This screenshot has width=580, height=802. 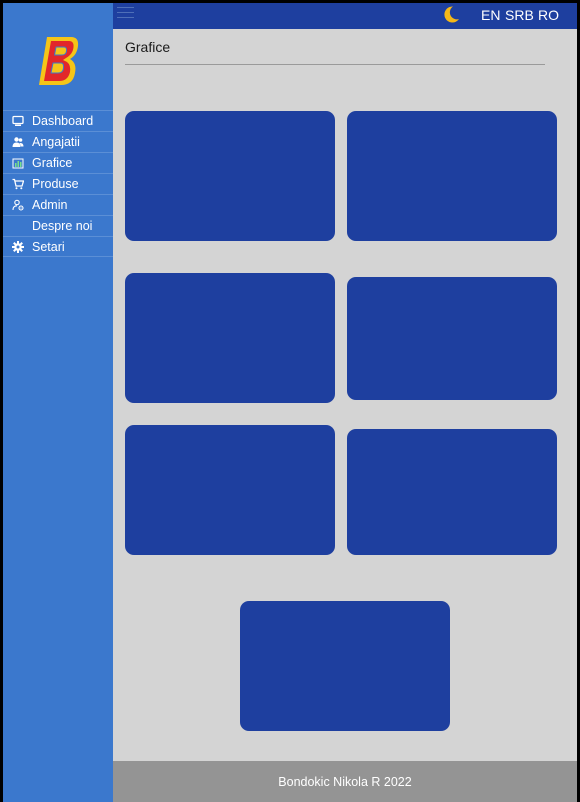 I want to click on sidebar-item-label: Despre noi, so click(x=62, y=226).